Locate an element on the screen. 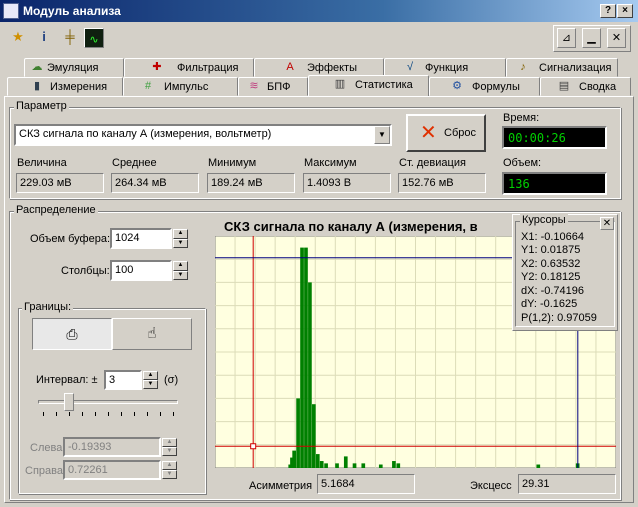  close-button: × is located at coordinates (625, 11).